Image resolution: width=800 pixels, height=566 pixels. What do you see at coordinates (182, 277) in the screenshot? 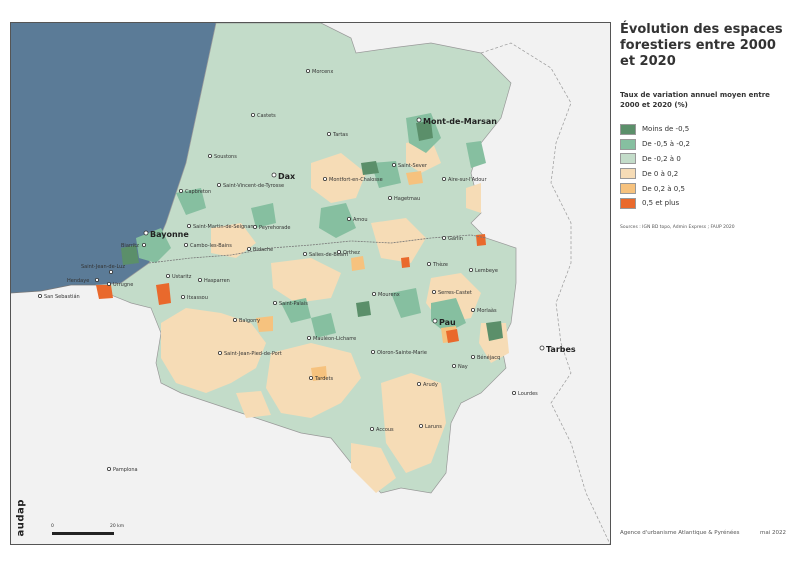
I see `city-label: Ustaritz` at bounding box center [182, 277].